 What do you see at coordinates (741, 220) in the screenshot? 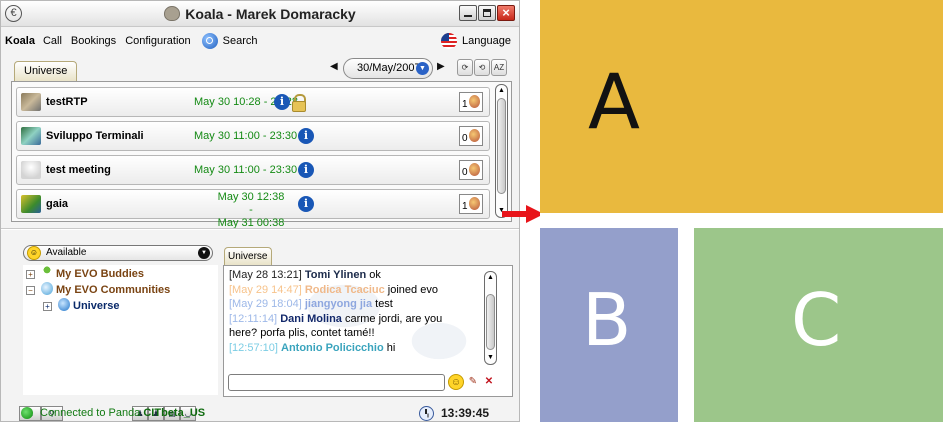
I see `tile-gap` at bounding box center [741, 220].